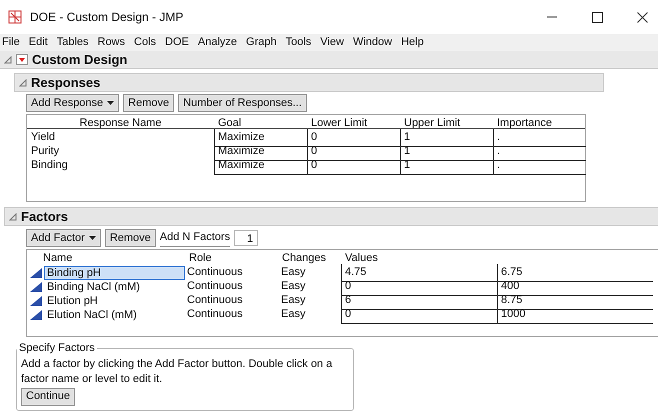  Describe the element at coordinates (177, 42) in the screenshot. I see `menu-item: DOE` at that location.